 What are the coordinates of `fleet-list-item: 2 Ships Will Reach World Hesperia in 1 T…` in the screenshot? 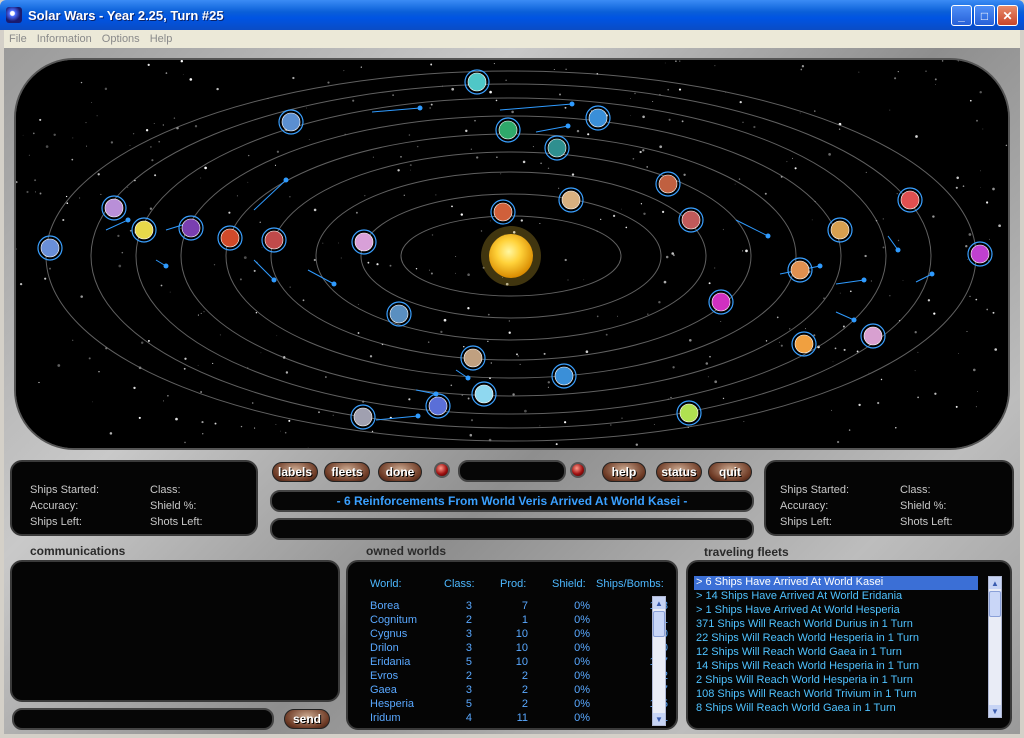 It's located at (836, 681).